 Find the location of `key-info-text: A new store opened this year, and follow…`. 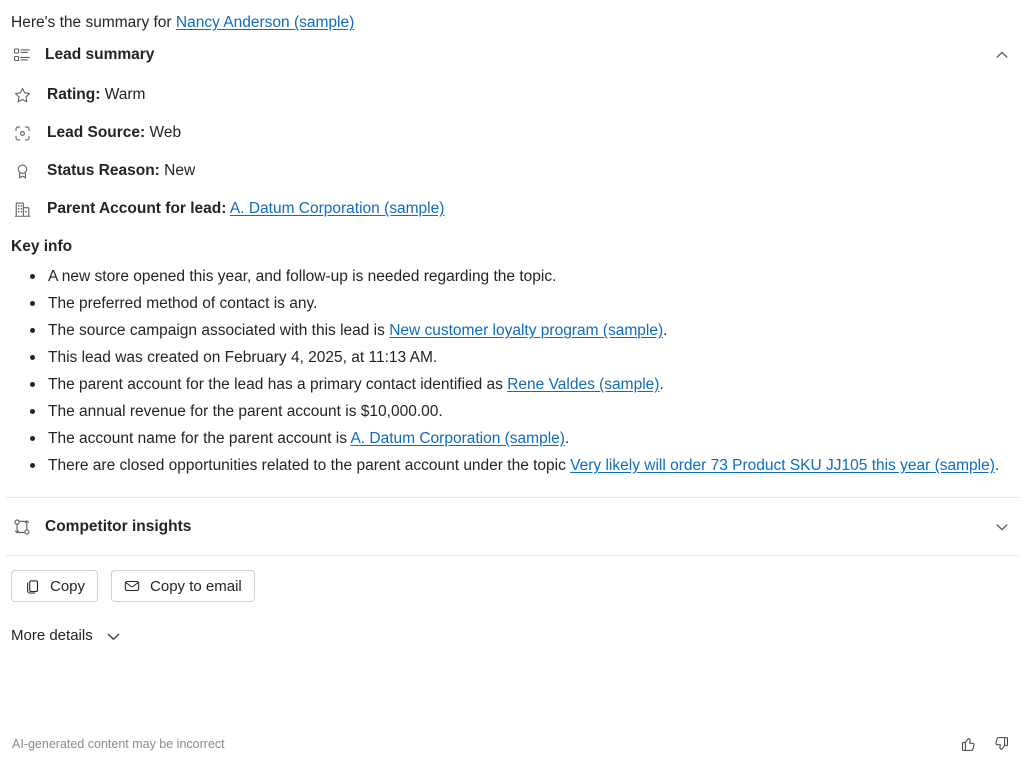

key-info-text: A new store opened this year, and follow… is located at coordinates (302, 276).